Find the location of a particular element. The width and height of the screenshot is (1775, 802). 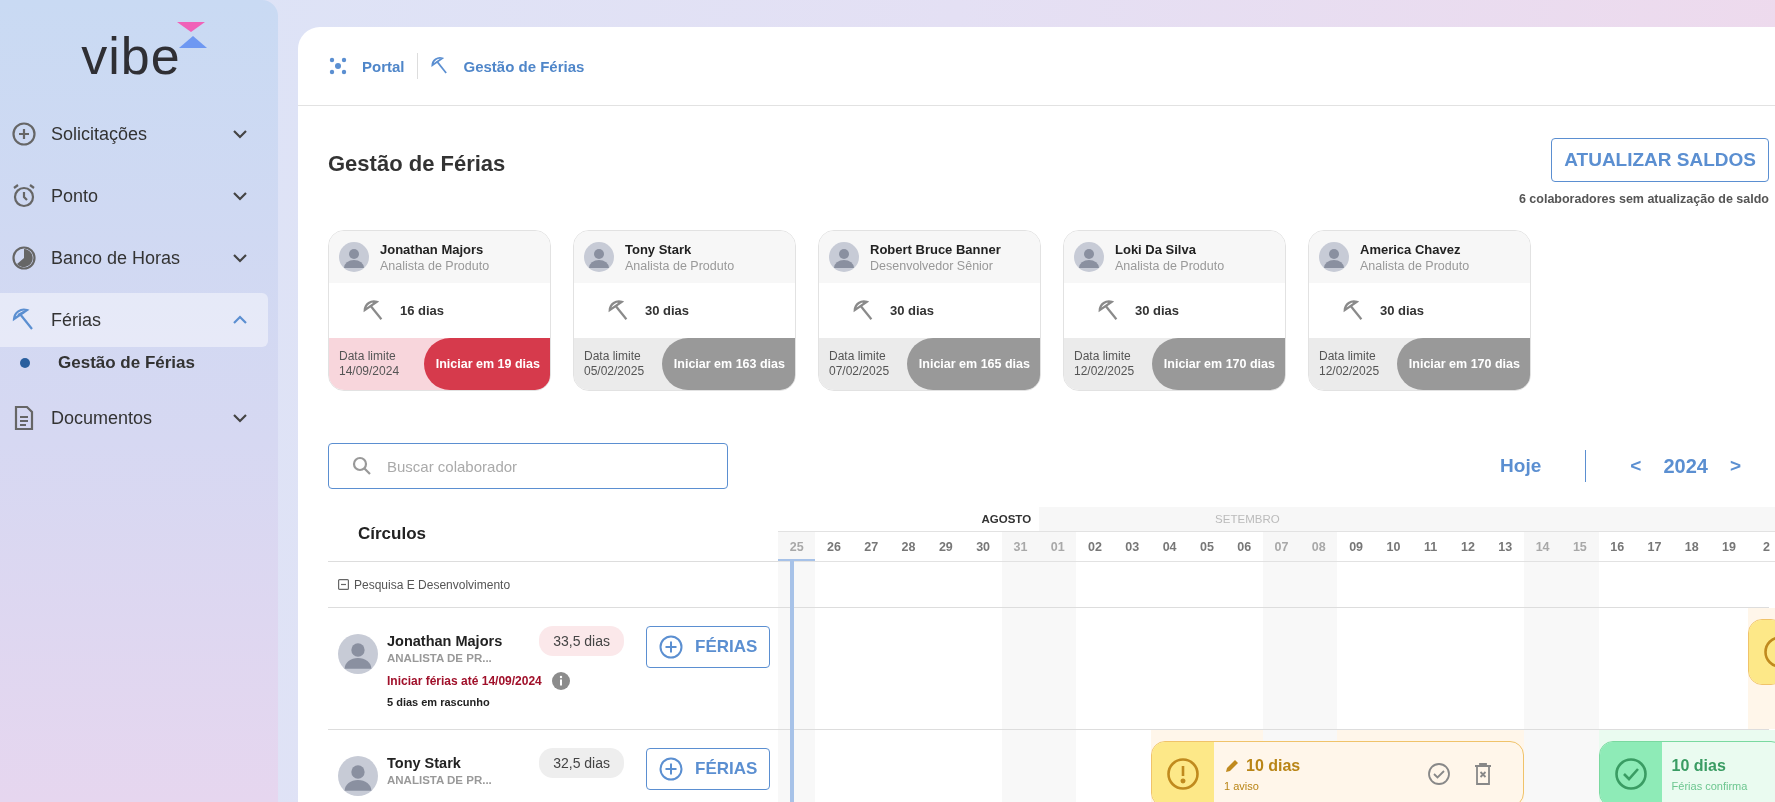

deadline-date: 07/02/2025 is located at coordinates (859, 371).